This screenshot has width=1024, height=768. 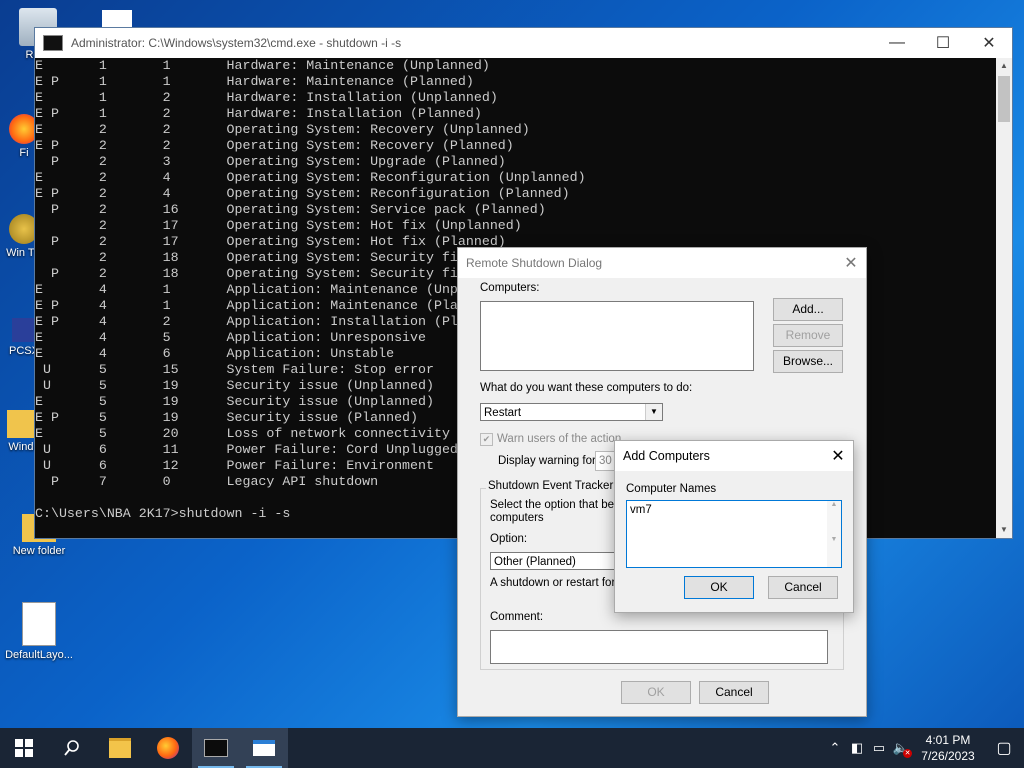 What do you see at coordinates (39, 551) in the screenshot?
I see `desktop-icon-label: New folder` at bounding box center [39, 551].